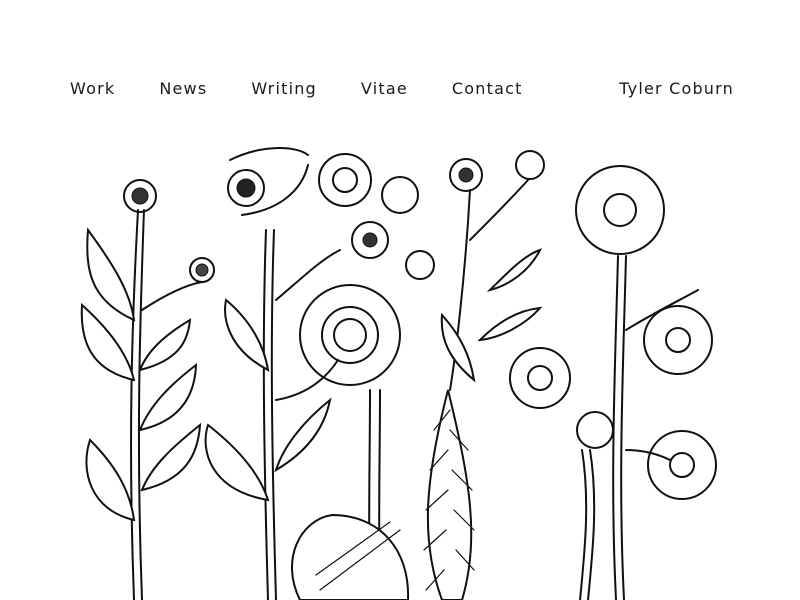  I want to click on flower-left, so click(147, 389).